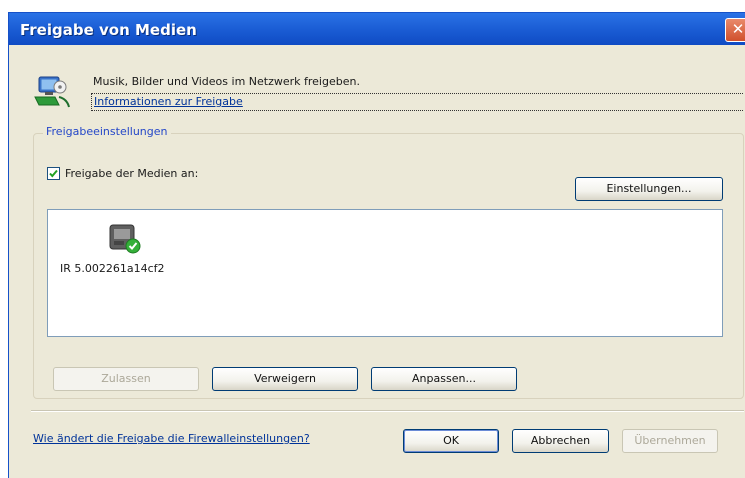  I want to click on checkmark-icon, so click(53, 173).